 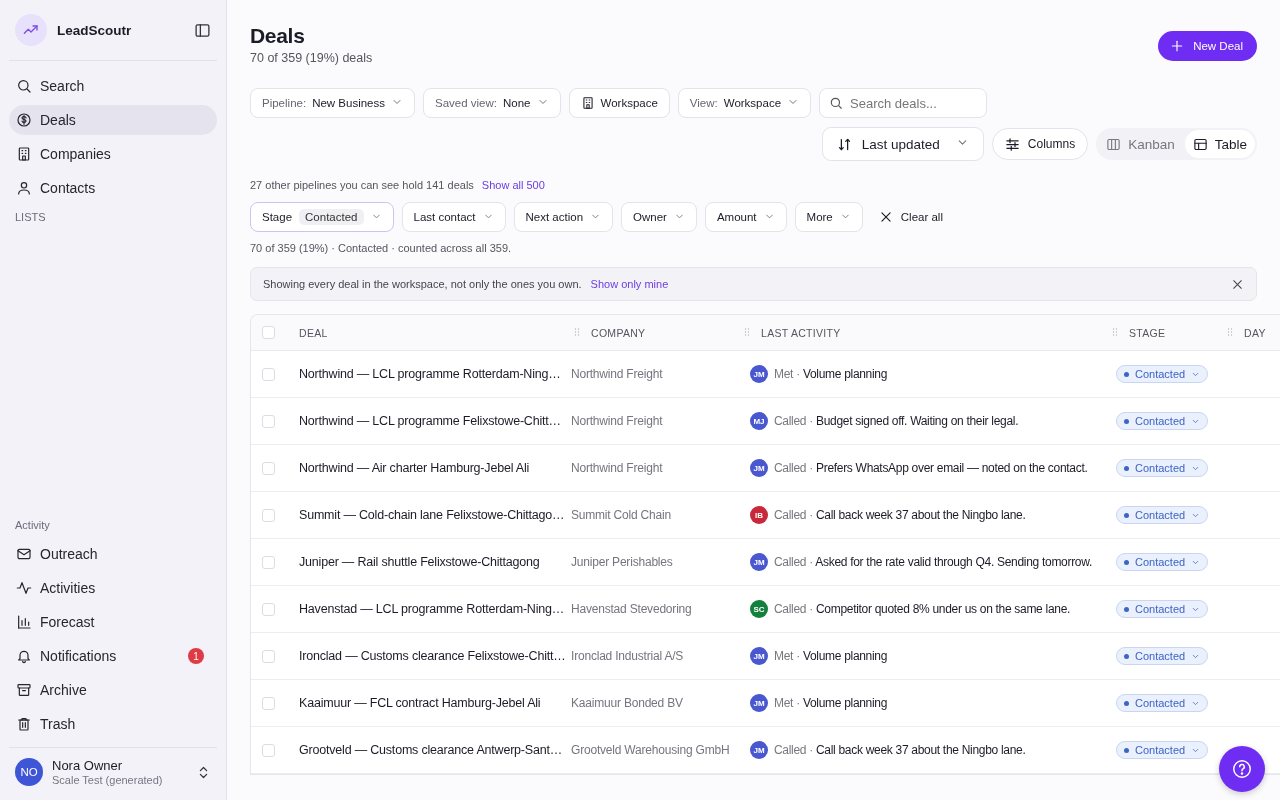 What do you see at coordinates (831, 656) in the screenshot?
I see `activity-text: Met · Volume planning` at bounding box center [831, 656].